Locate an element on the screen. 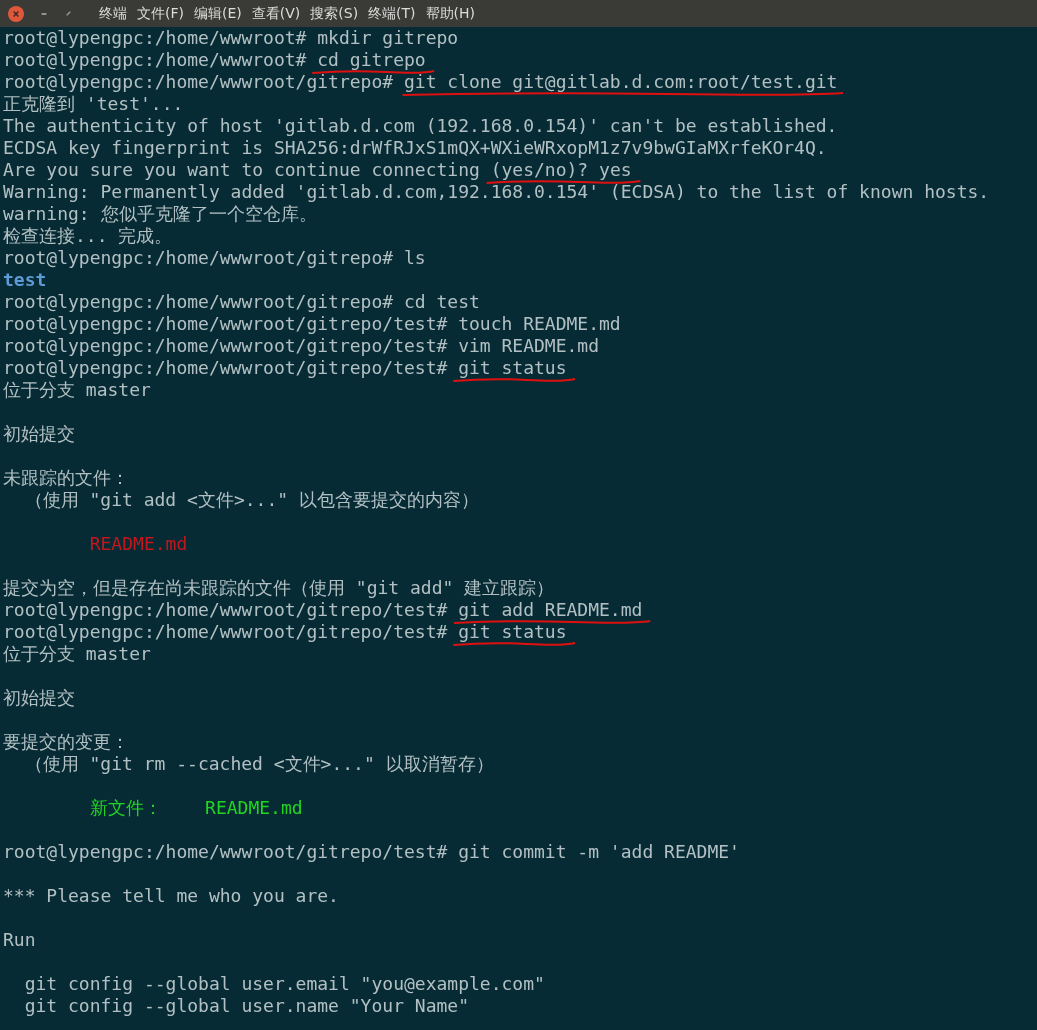 The height and width of the screenshot is (1030, 1037). menu-item: 查看(V) is located at coordinates (276, 13).